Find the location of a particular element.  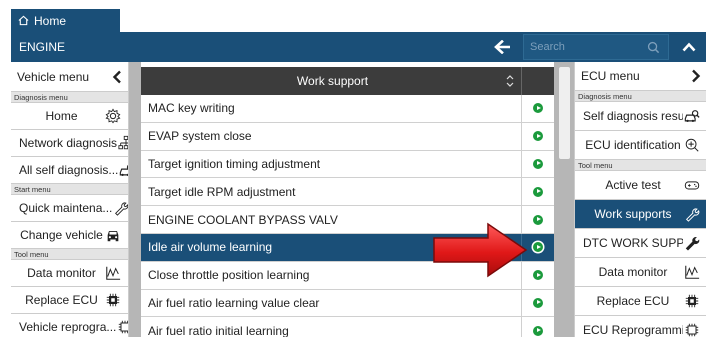

ecu-menu-item-work-supports: Work supports is located at coordinates (640, 214).